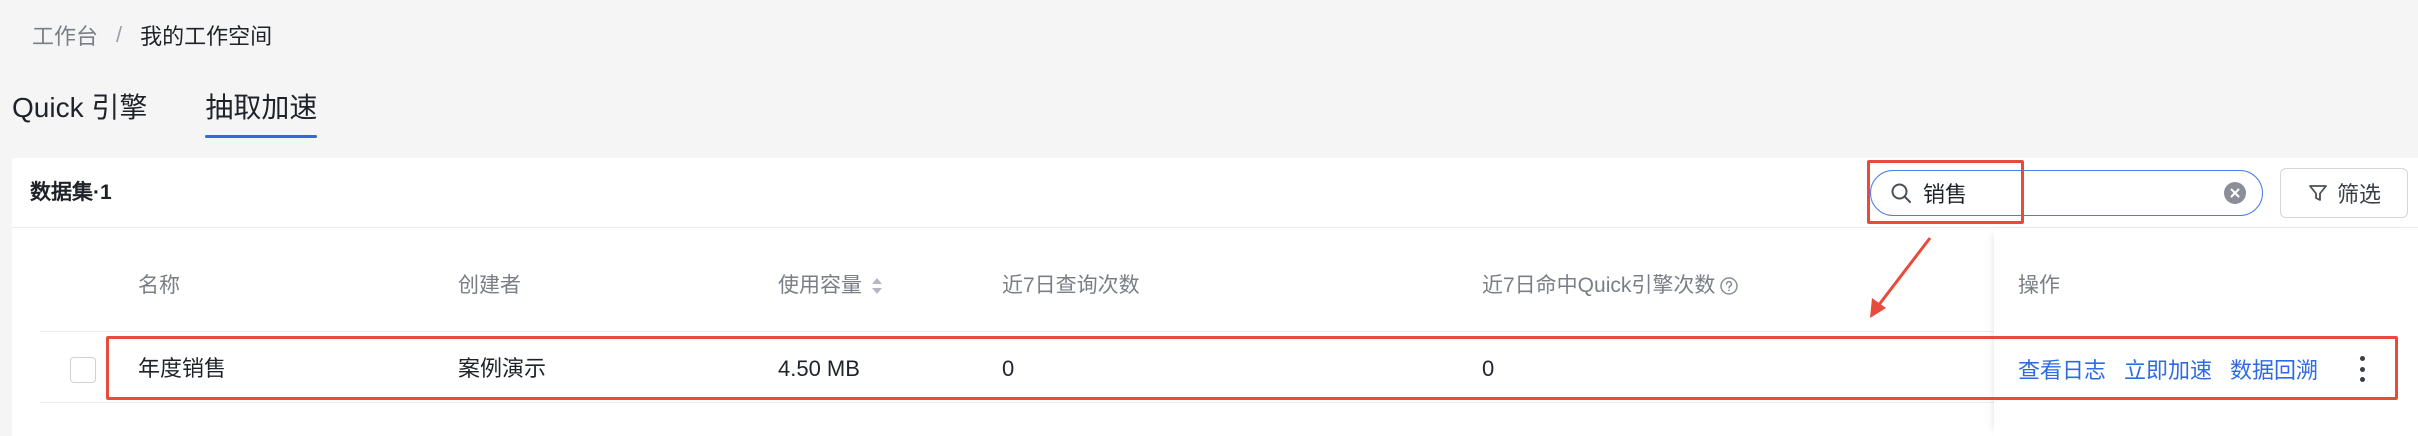  I want to click on search-icon, so click(1901, 193).